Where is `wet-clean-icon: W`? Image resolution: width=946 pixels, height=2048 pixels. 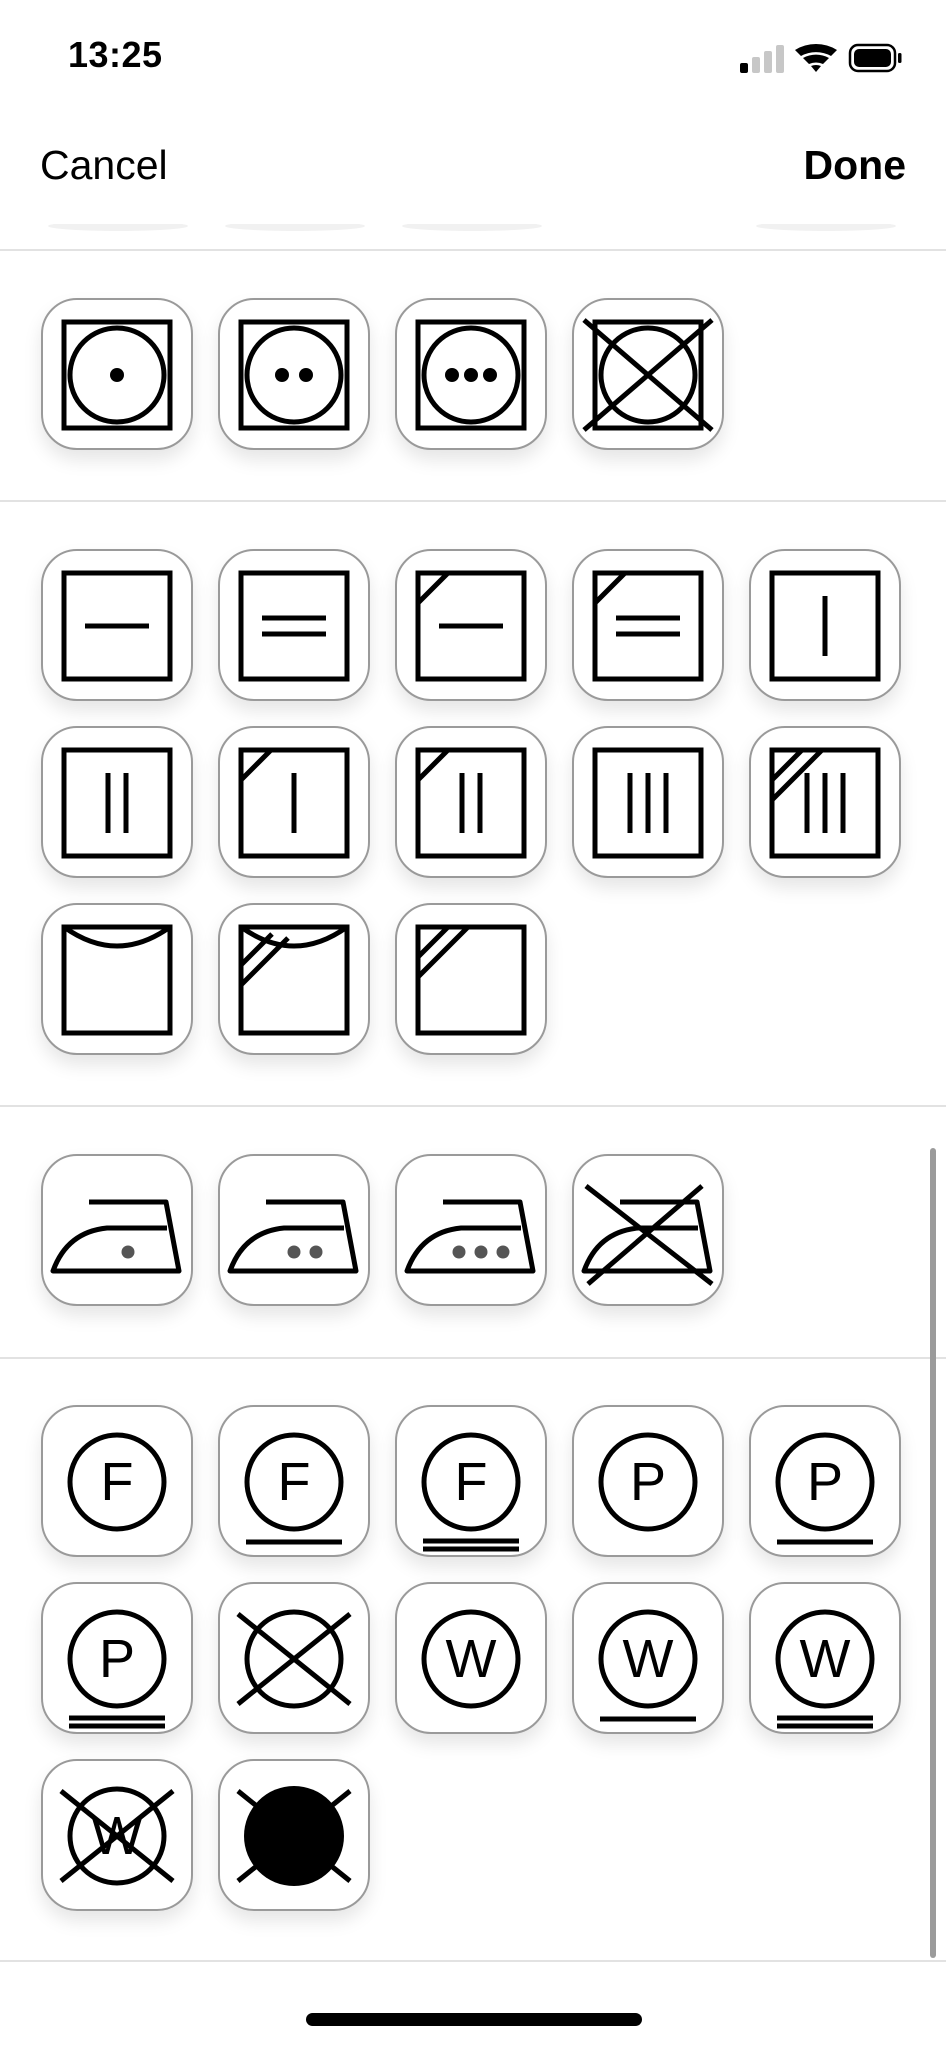
wet-clean-icon: W is located at coordinates (471, 1658).